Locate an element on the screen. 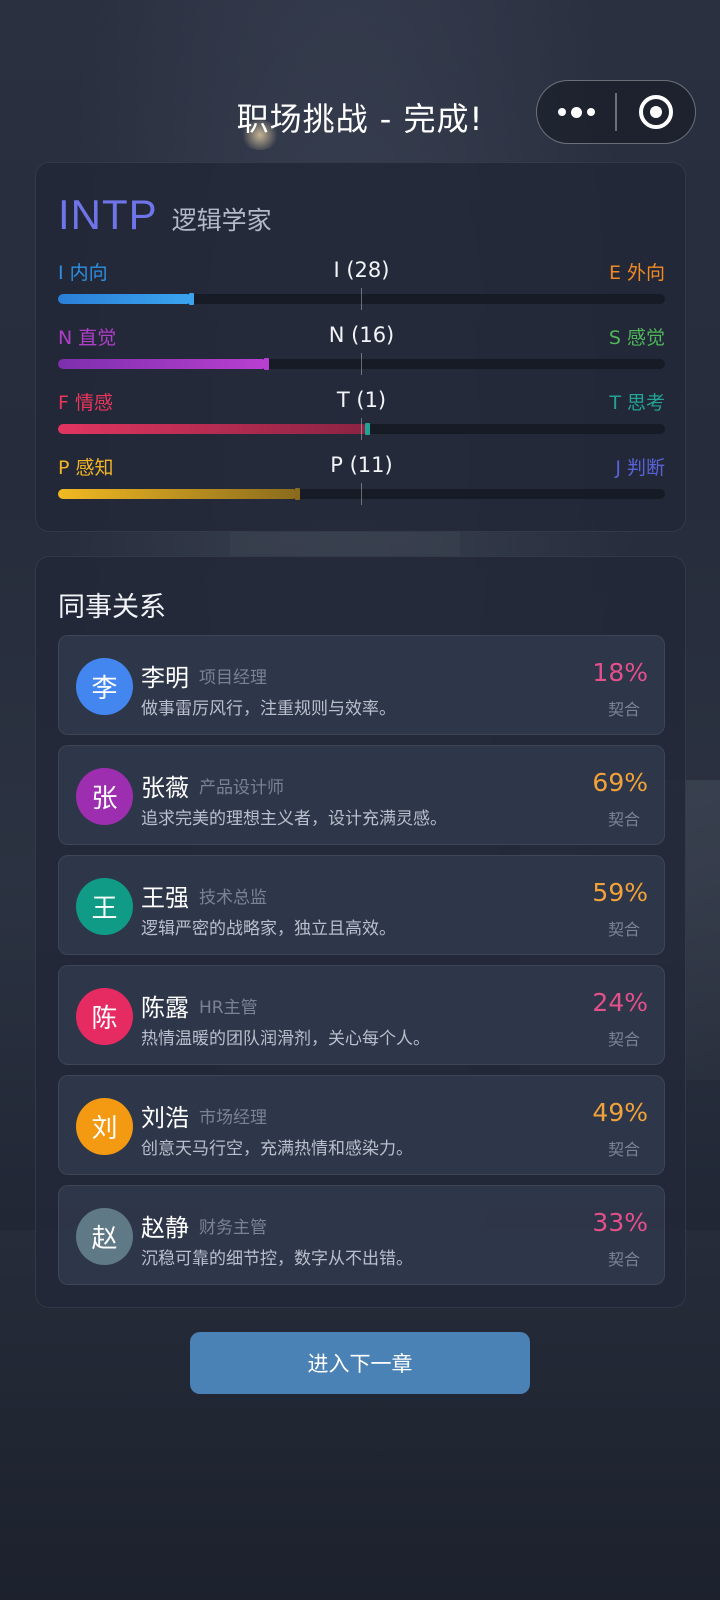 The image size is (720, 1600). compatibility-percent: 33% is located at coordinates (620, 1222).